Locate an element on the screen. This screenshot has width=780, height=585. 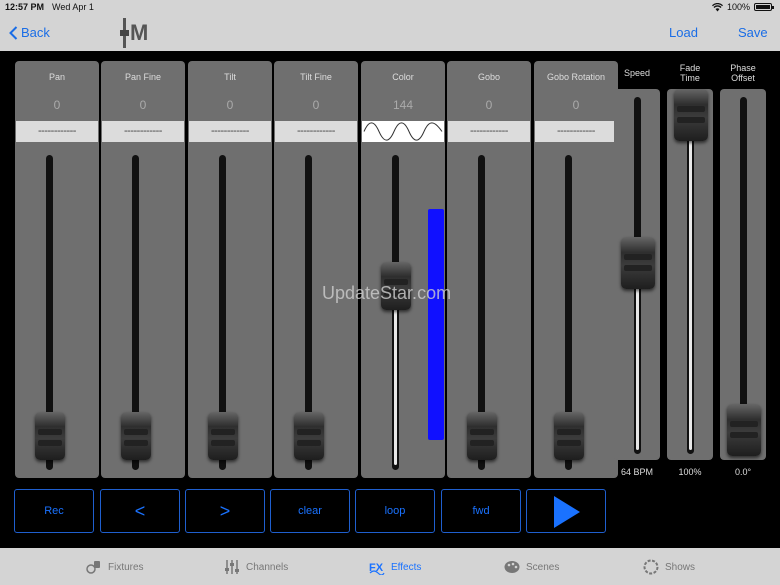
save-button: Save is located at coordinates (753, 32).